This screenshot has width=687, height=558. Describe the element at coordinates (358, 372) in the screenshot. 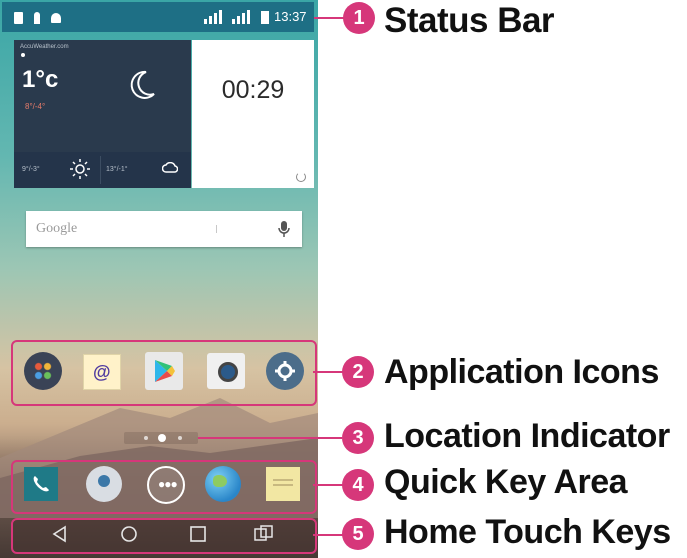

I see `callout-badge-2: 2` at that location.